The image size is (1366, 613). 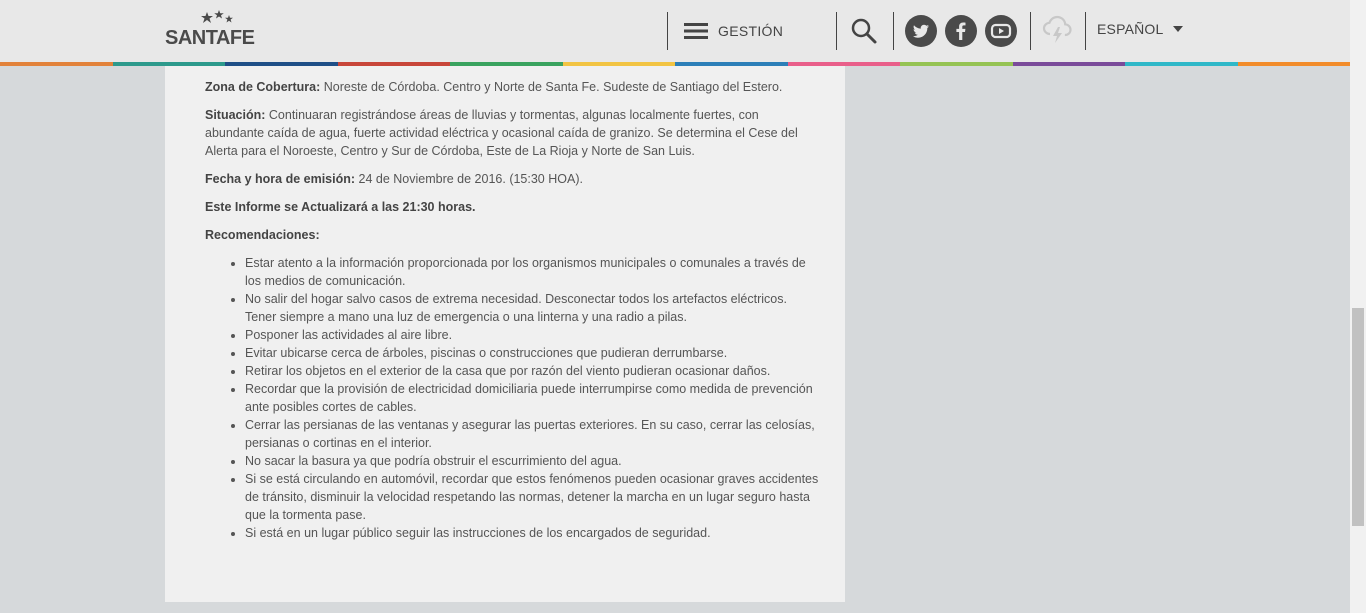 What do you see at coordinates (1130, 29) in the screenshot?
I see `language-label: ESPAÑOL` at bounding box center [1130, 29].